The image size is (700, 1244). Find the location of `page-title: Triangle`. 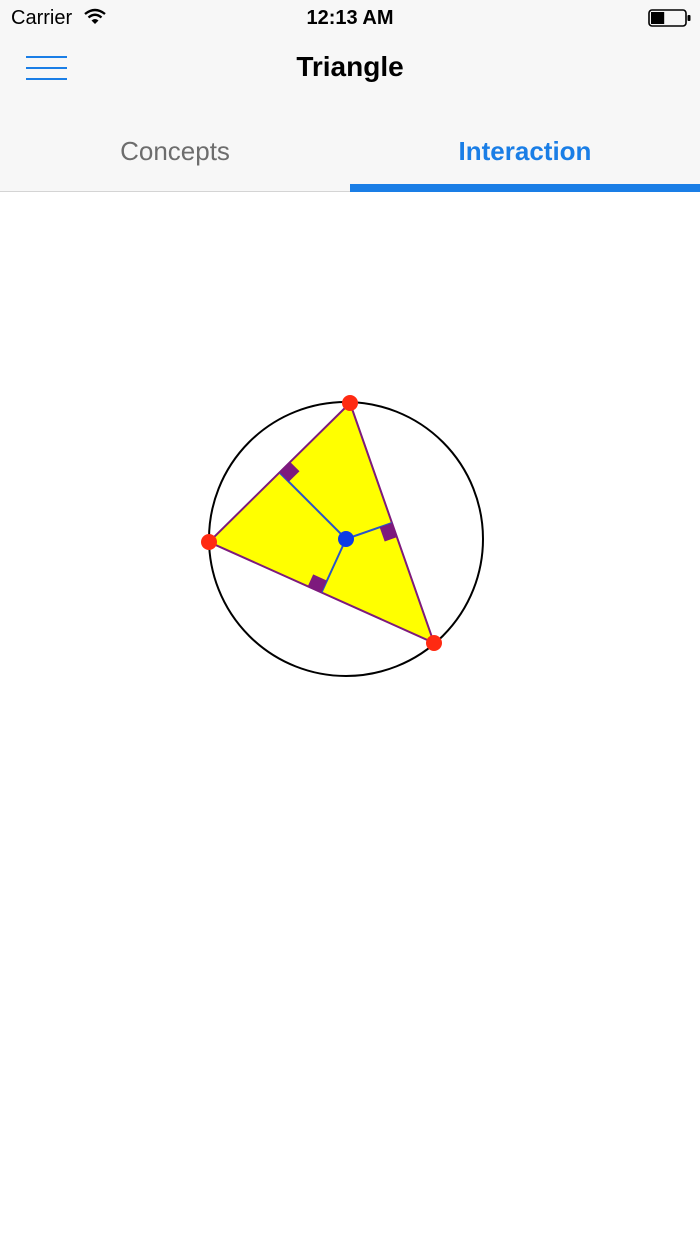

page-title: Triangle is located at coordinates (350, 66).